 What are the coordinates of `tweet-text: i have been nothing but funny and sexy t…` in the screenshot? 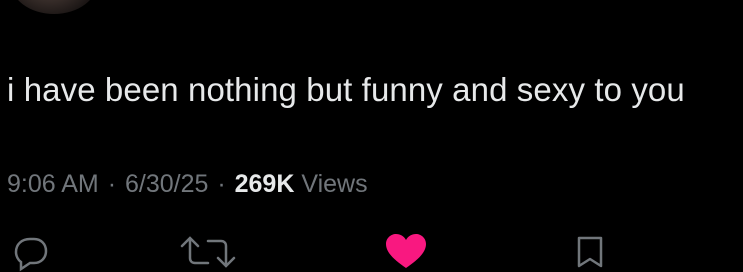 It's located at (346, 89).